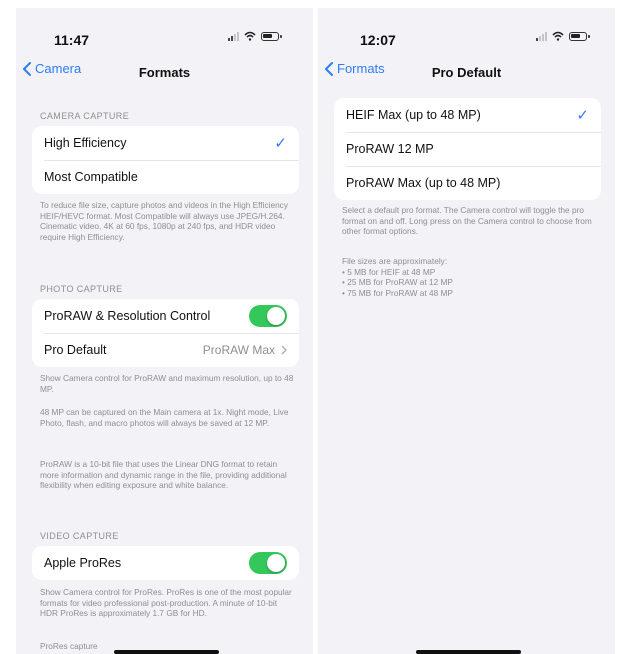  Describe the element at coordinates (72, 40) in the screenshot. I see `status-time: 11:47` at that location.